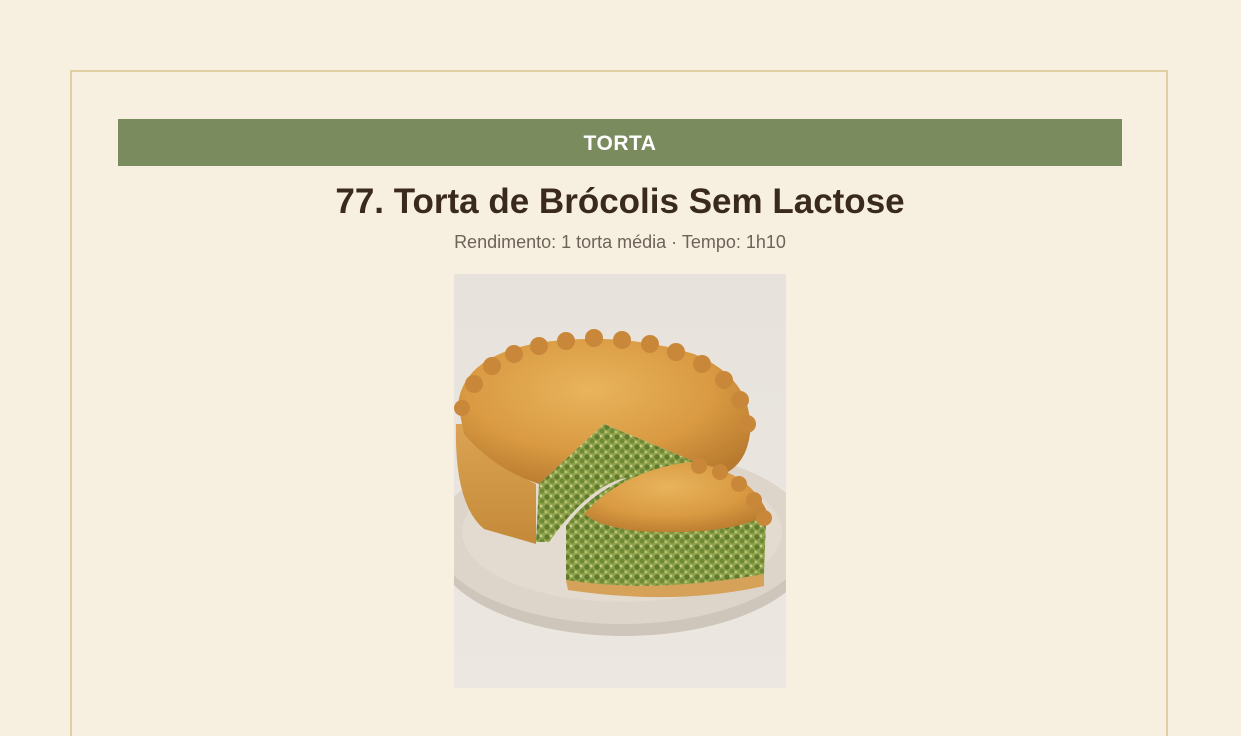  What do you see at coordinates (620, 201) in the screenshot?
I see `recipe-title: 77. Torta de Brócolis Sem Lactose` at bounding box center [620, 201].